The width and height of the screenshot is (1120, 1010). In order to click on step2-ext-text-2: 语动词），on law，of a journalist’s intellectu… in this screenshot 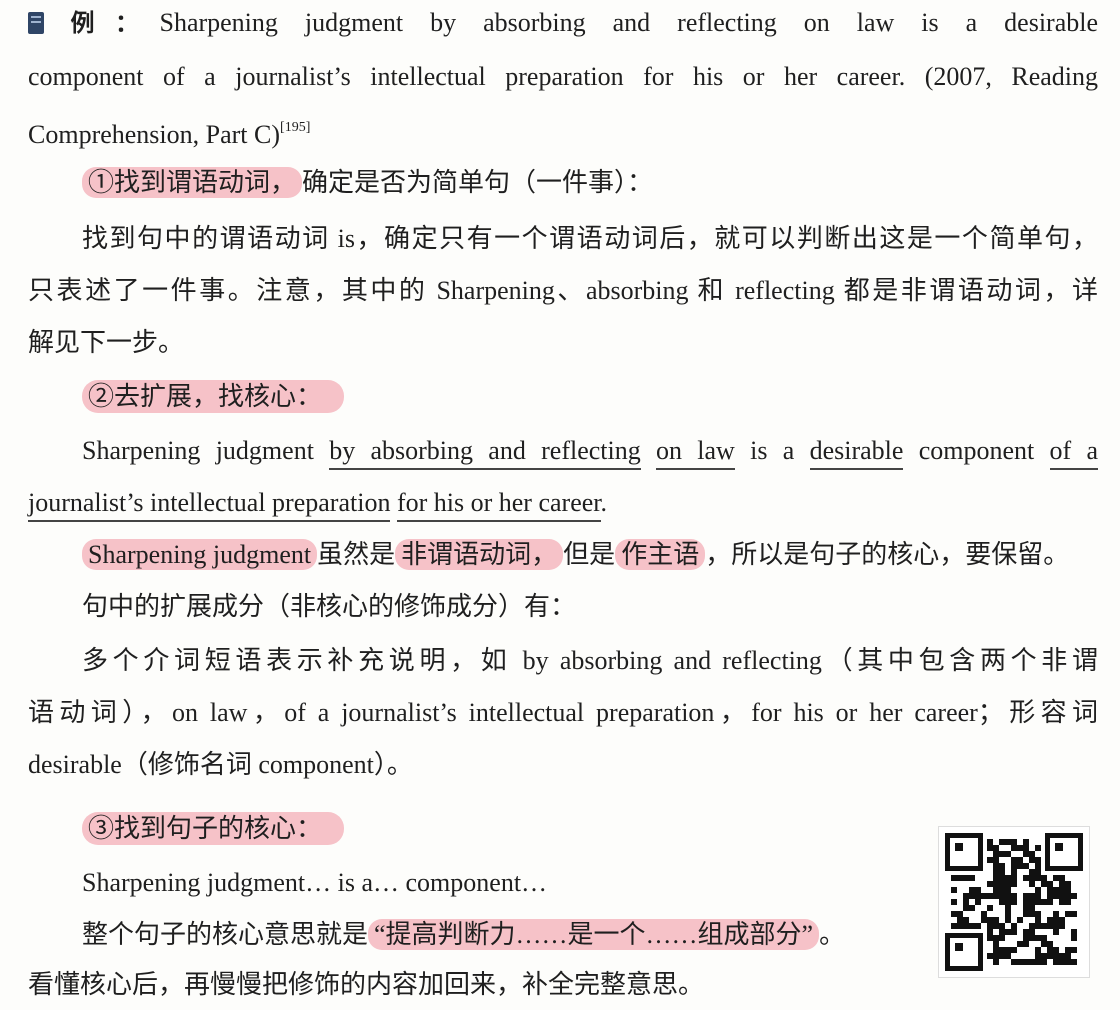, I will do `click(563, 712)`.